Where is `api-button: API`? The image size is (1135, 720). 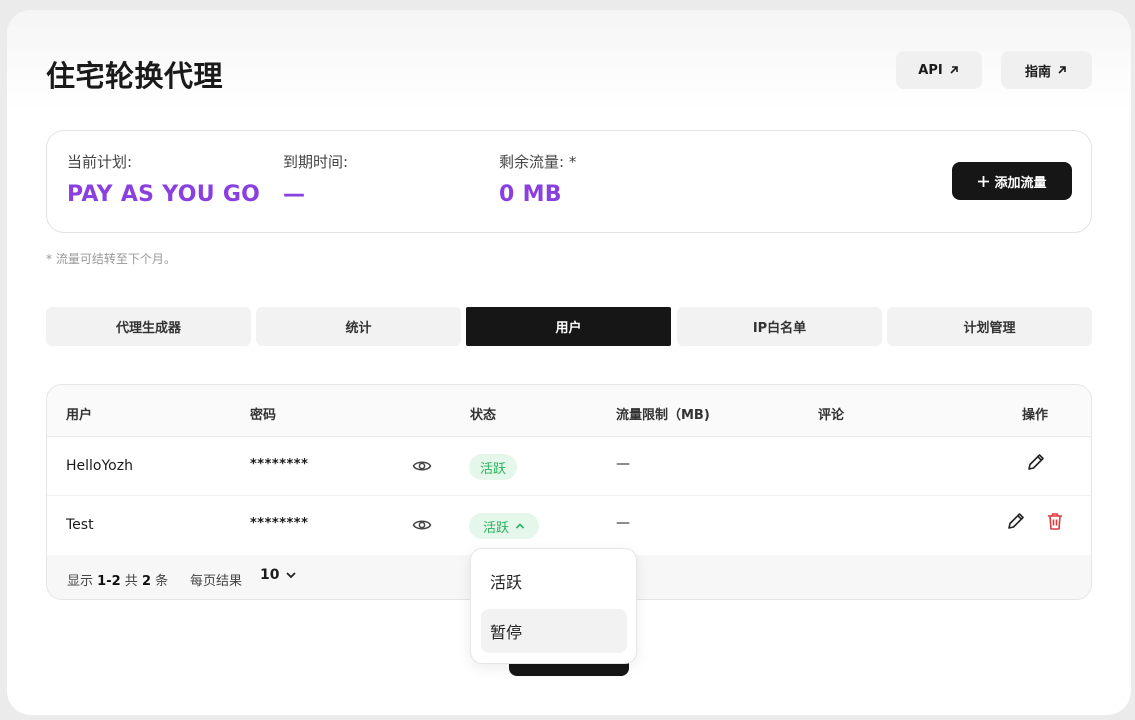 api-button: API is located at coordinates (939, 70).